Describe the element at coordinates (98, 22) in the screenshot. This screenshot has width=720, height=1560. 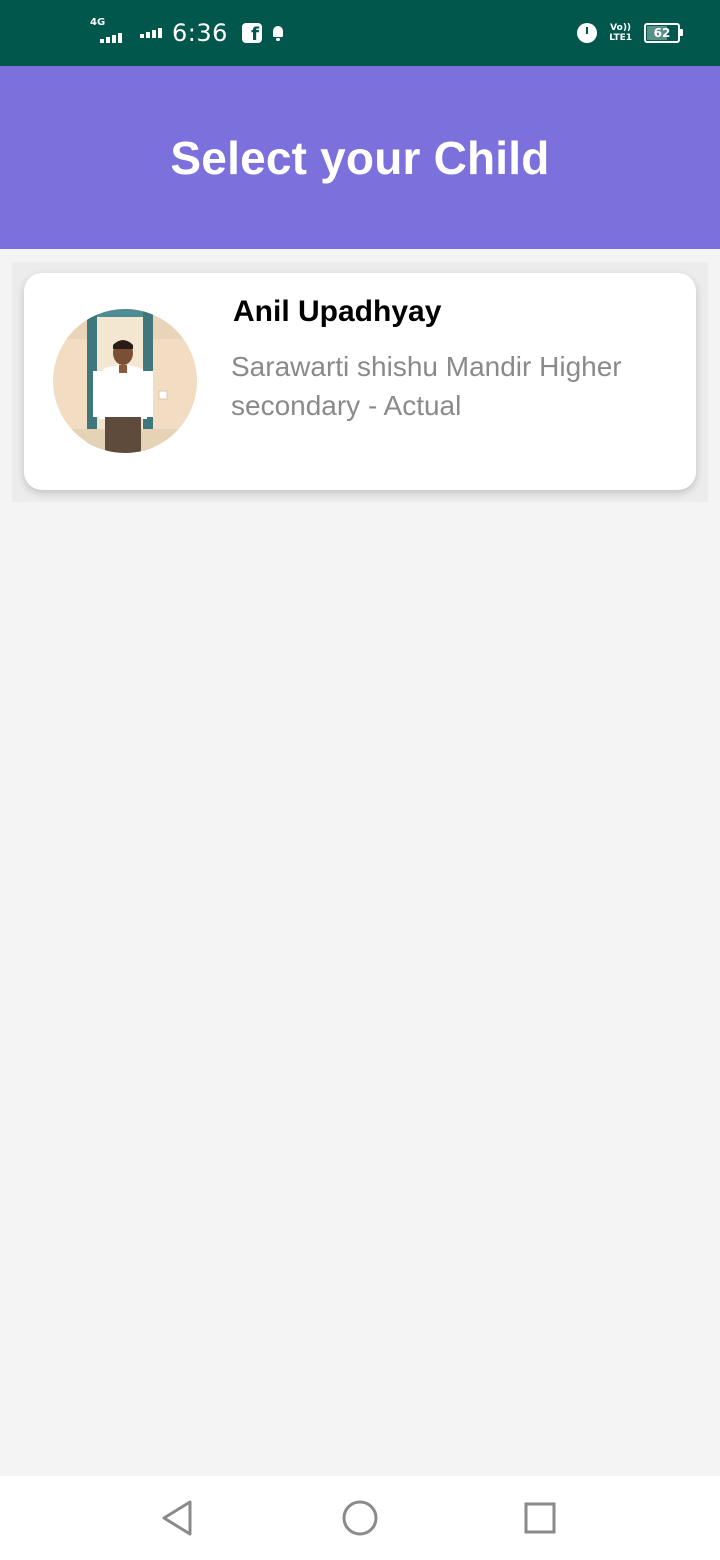
I see `network-type-label: 4G` at that location.